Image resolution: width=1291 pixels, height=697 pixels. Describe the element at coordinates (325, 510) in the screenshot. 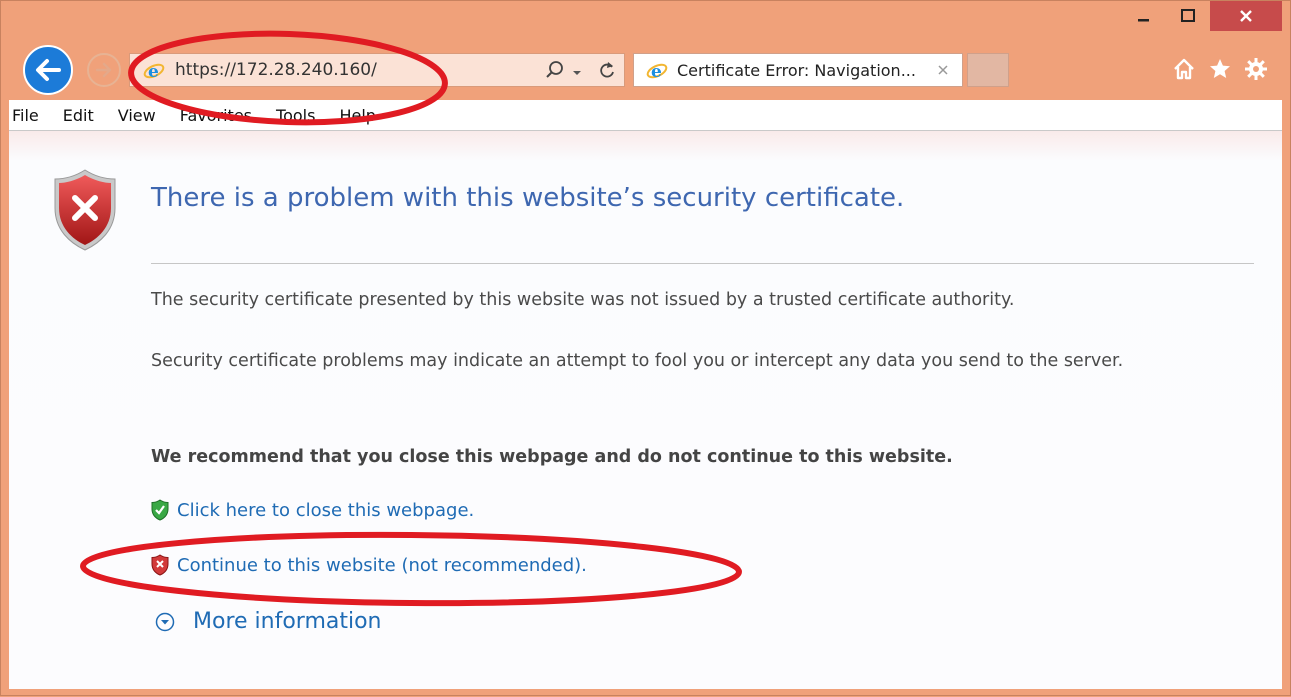

I see `close-webpage-link: Click here to close this webpage.` at that location.